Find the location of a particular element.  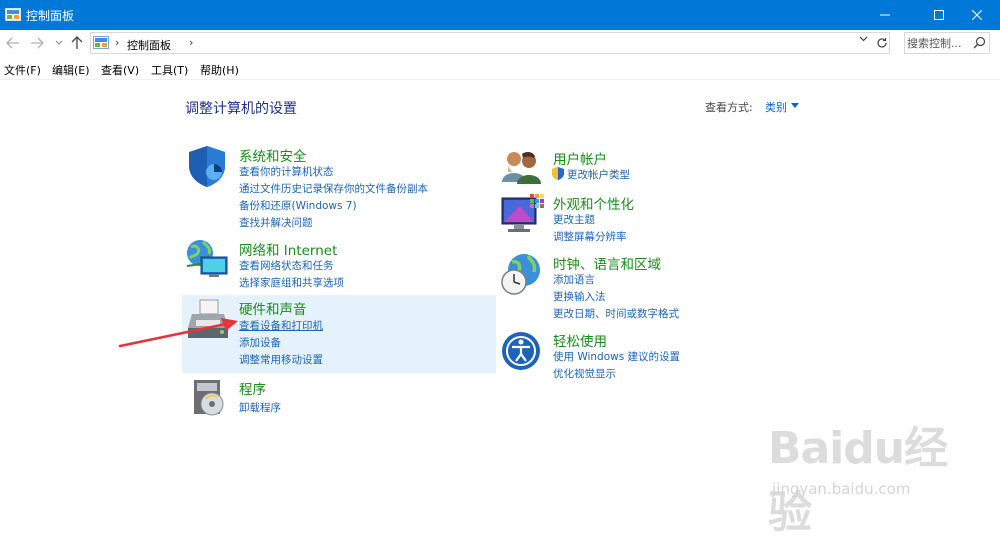

monitor-palette-icon is located at coordinates (523, 214).